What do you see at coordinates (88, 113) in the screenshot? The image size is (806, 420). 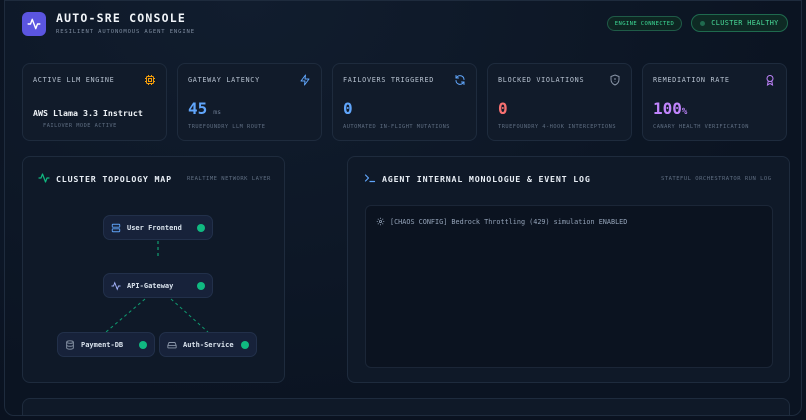 I see `card-value: AWS Llama 3.3 Instruct` at bounding box center [88, 113].